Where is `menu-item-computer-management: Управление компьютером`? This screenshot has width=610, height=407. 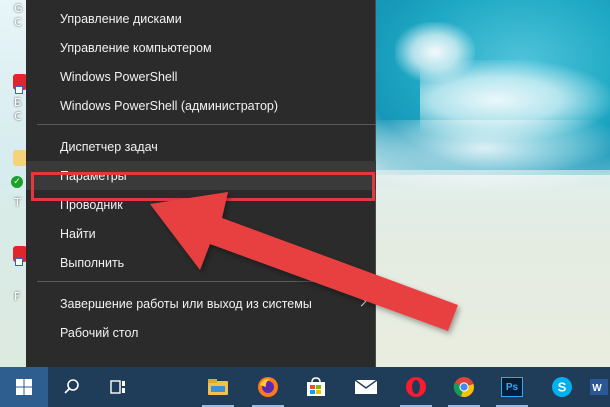 menu-item-computer-management: Управление компьютером is located at coordinates (201, 47).